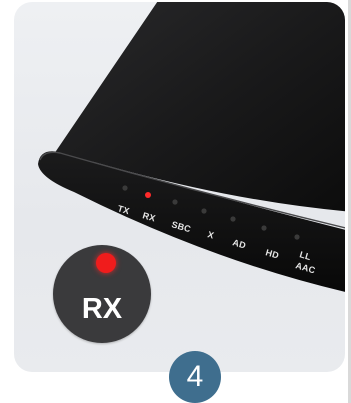  I want to click on led-tx-indicator, so click(125, 188).